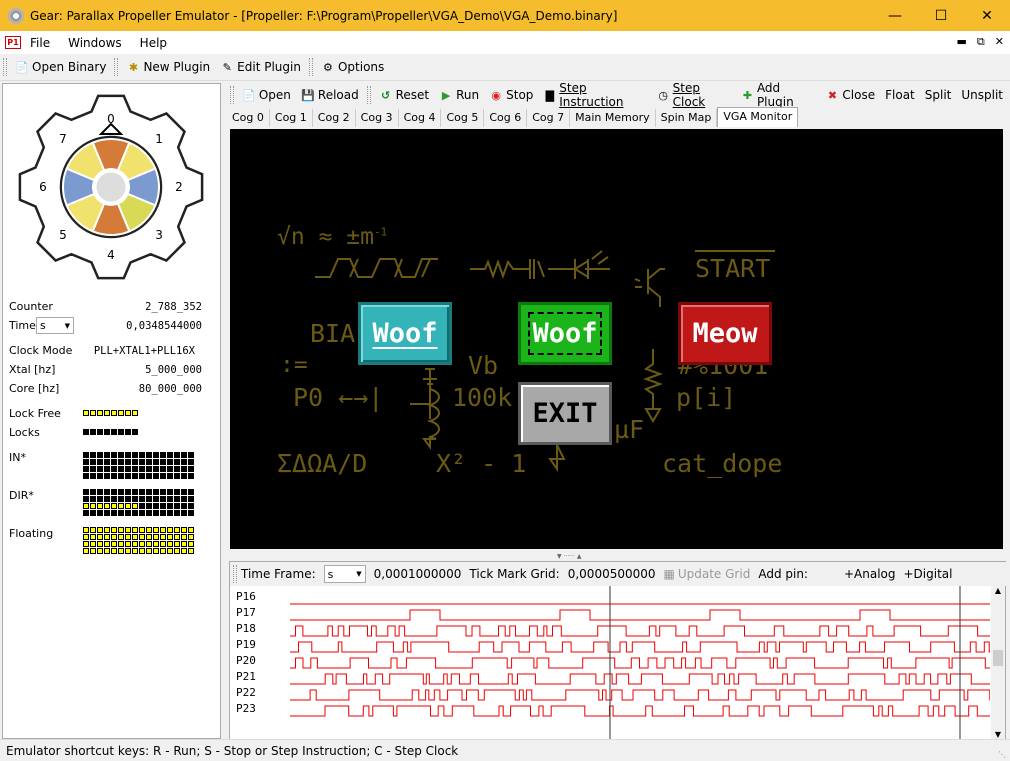 The height and width of the screenshot is (761, 1010). I want to click on vga-uf-text: µF, so click(629, 429).